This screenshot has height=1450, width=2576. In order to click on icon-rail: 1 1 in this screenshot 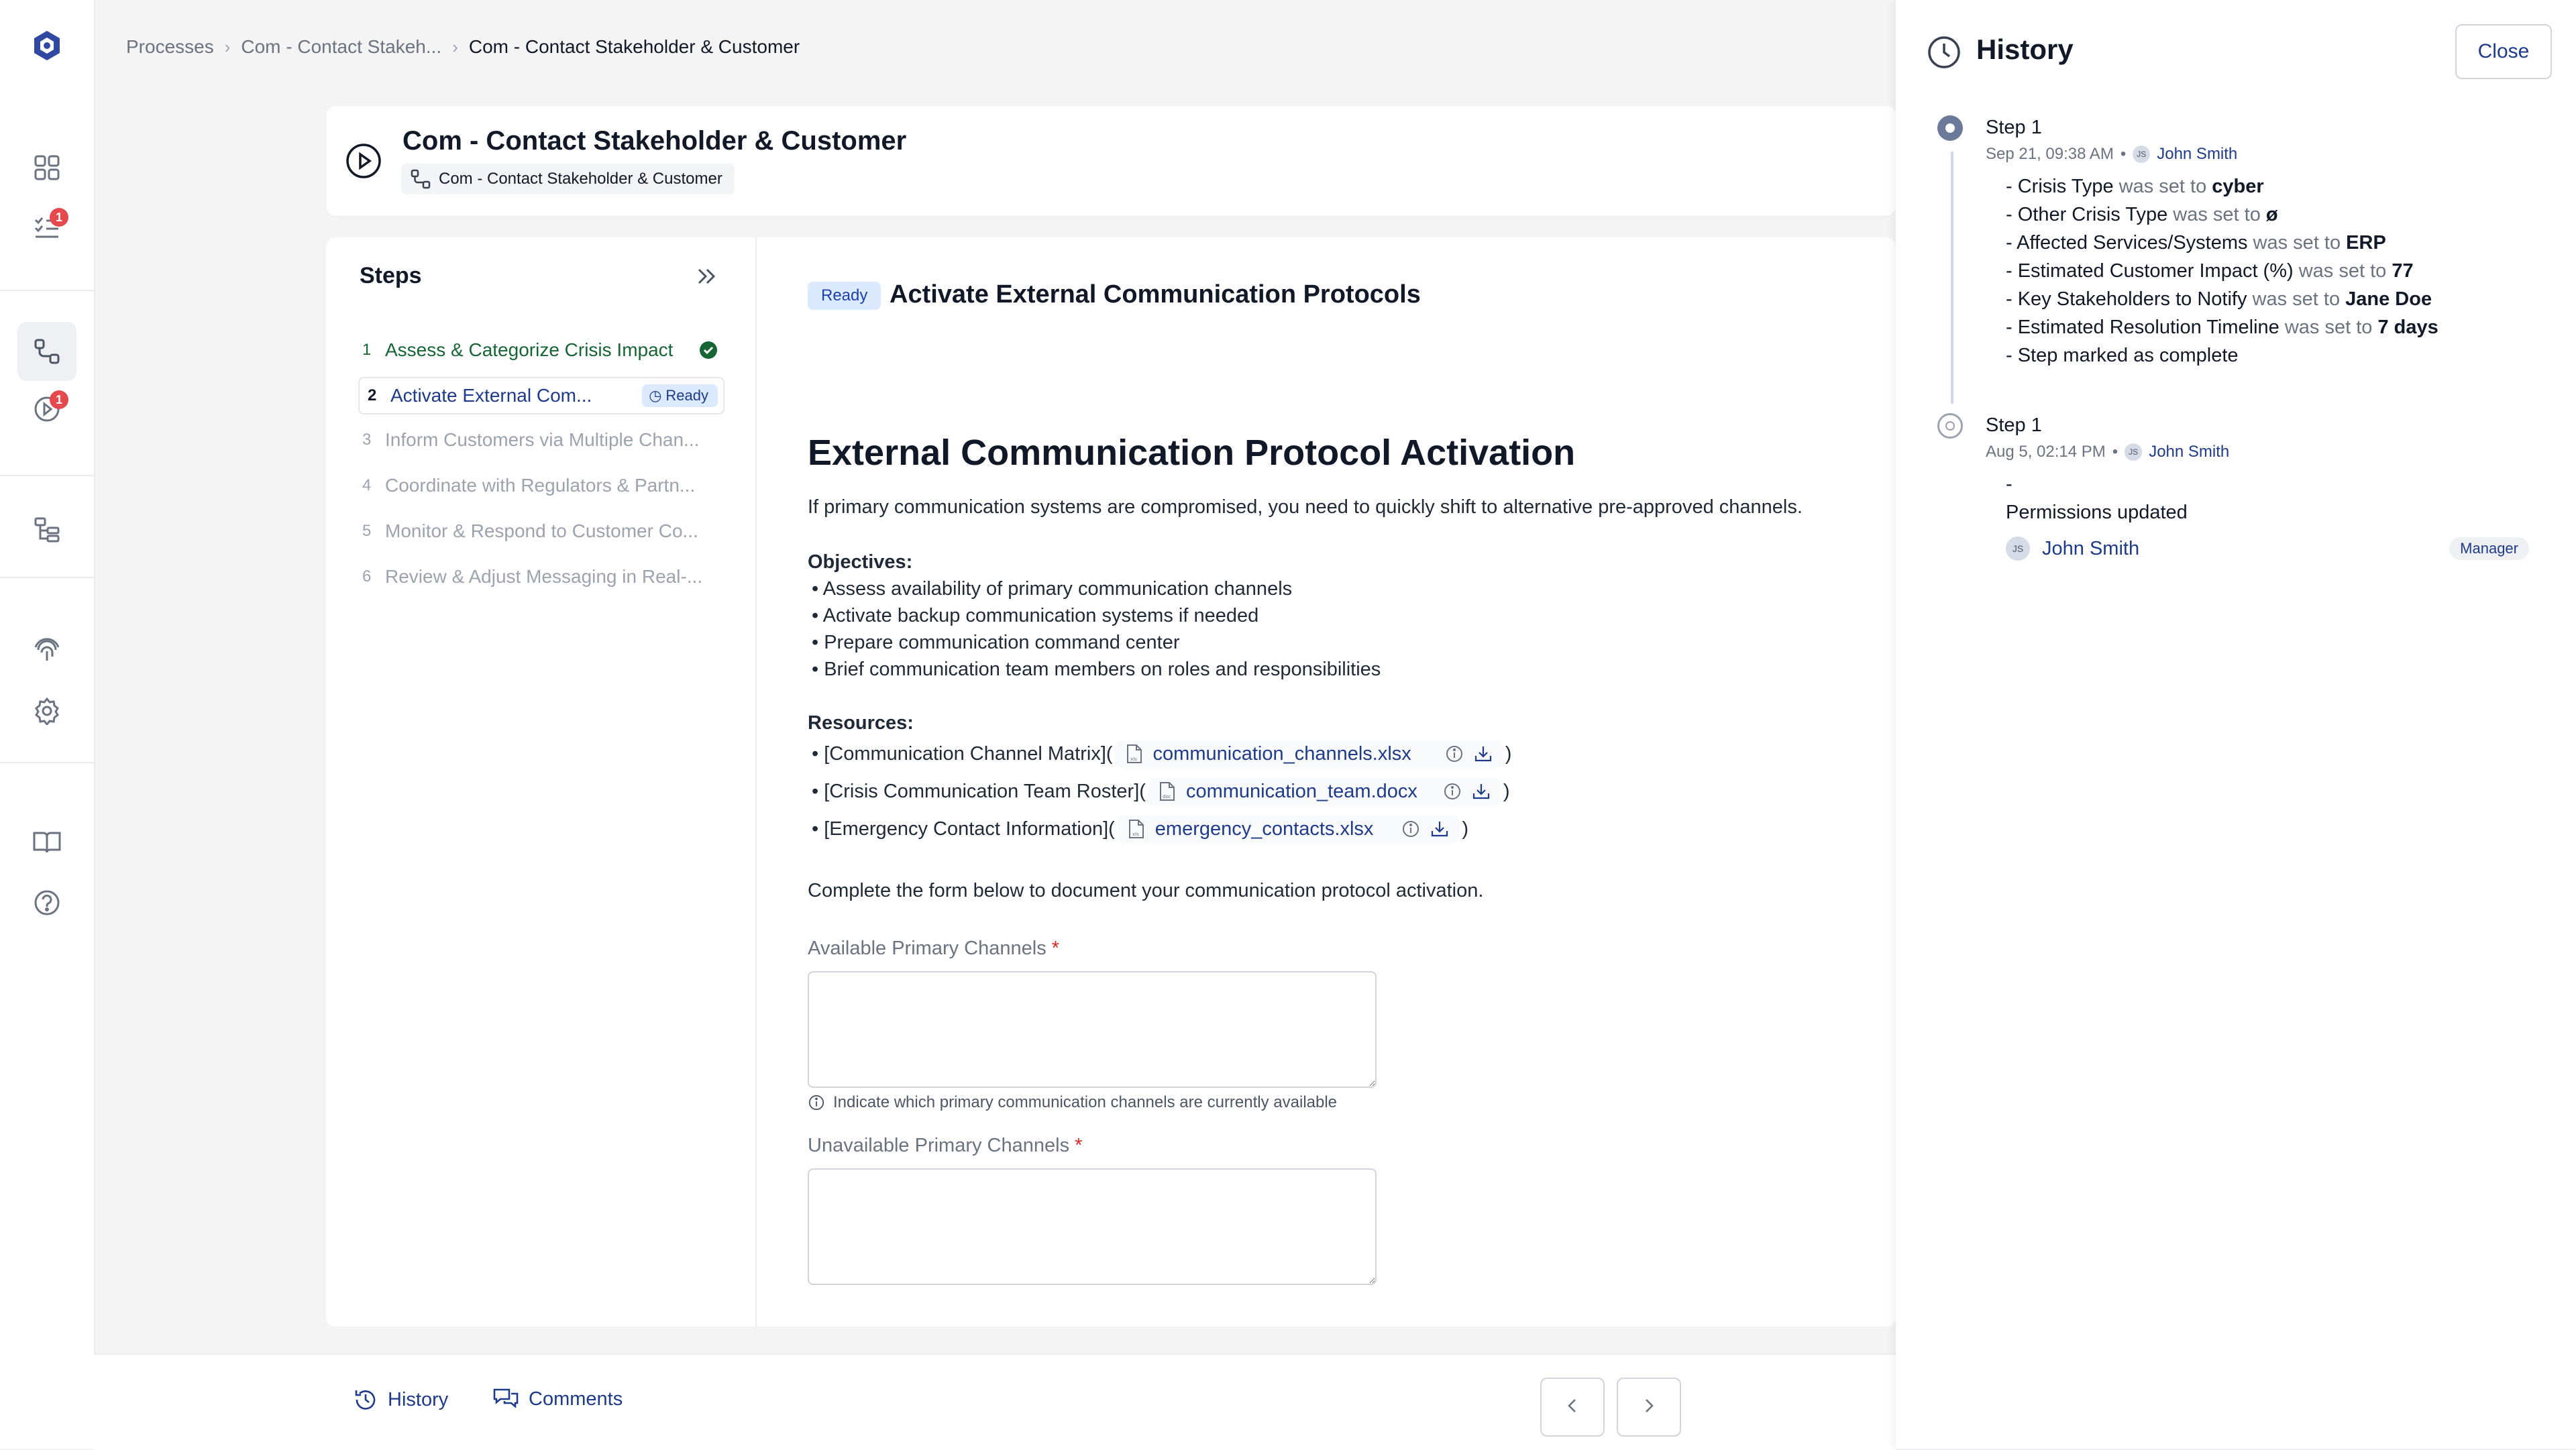, I will do `click(47, 724)`.